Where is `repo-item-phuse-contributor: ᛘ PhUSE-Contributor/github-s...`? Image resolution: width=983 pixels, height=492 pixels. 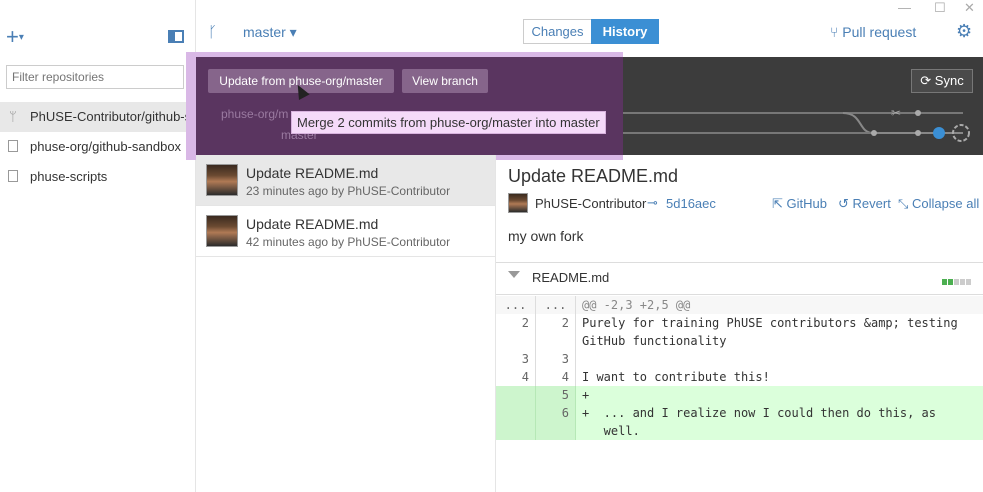
repo-item-phuse-contributor: ᛘ PhUSE-Contributor/github-s... is located at coordinates (97, 117).